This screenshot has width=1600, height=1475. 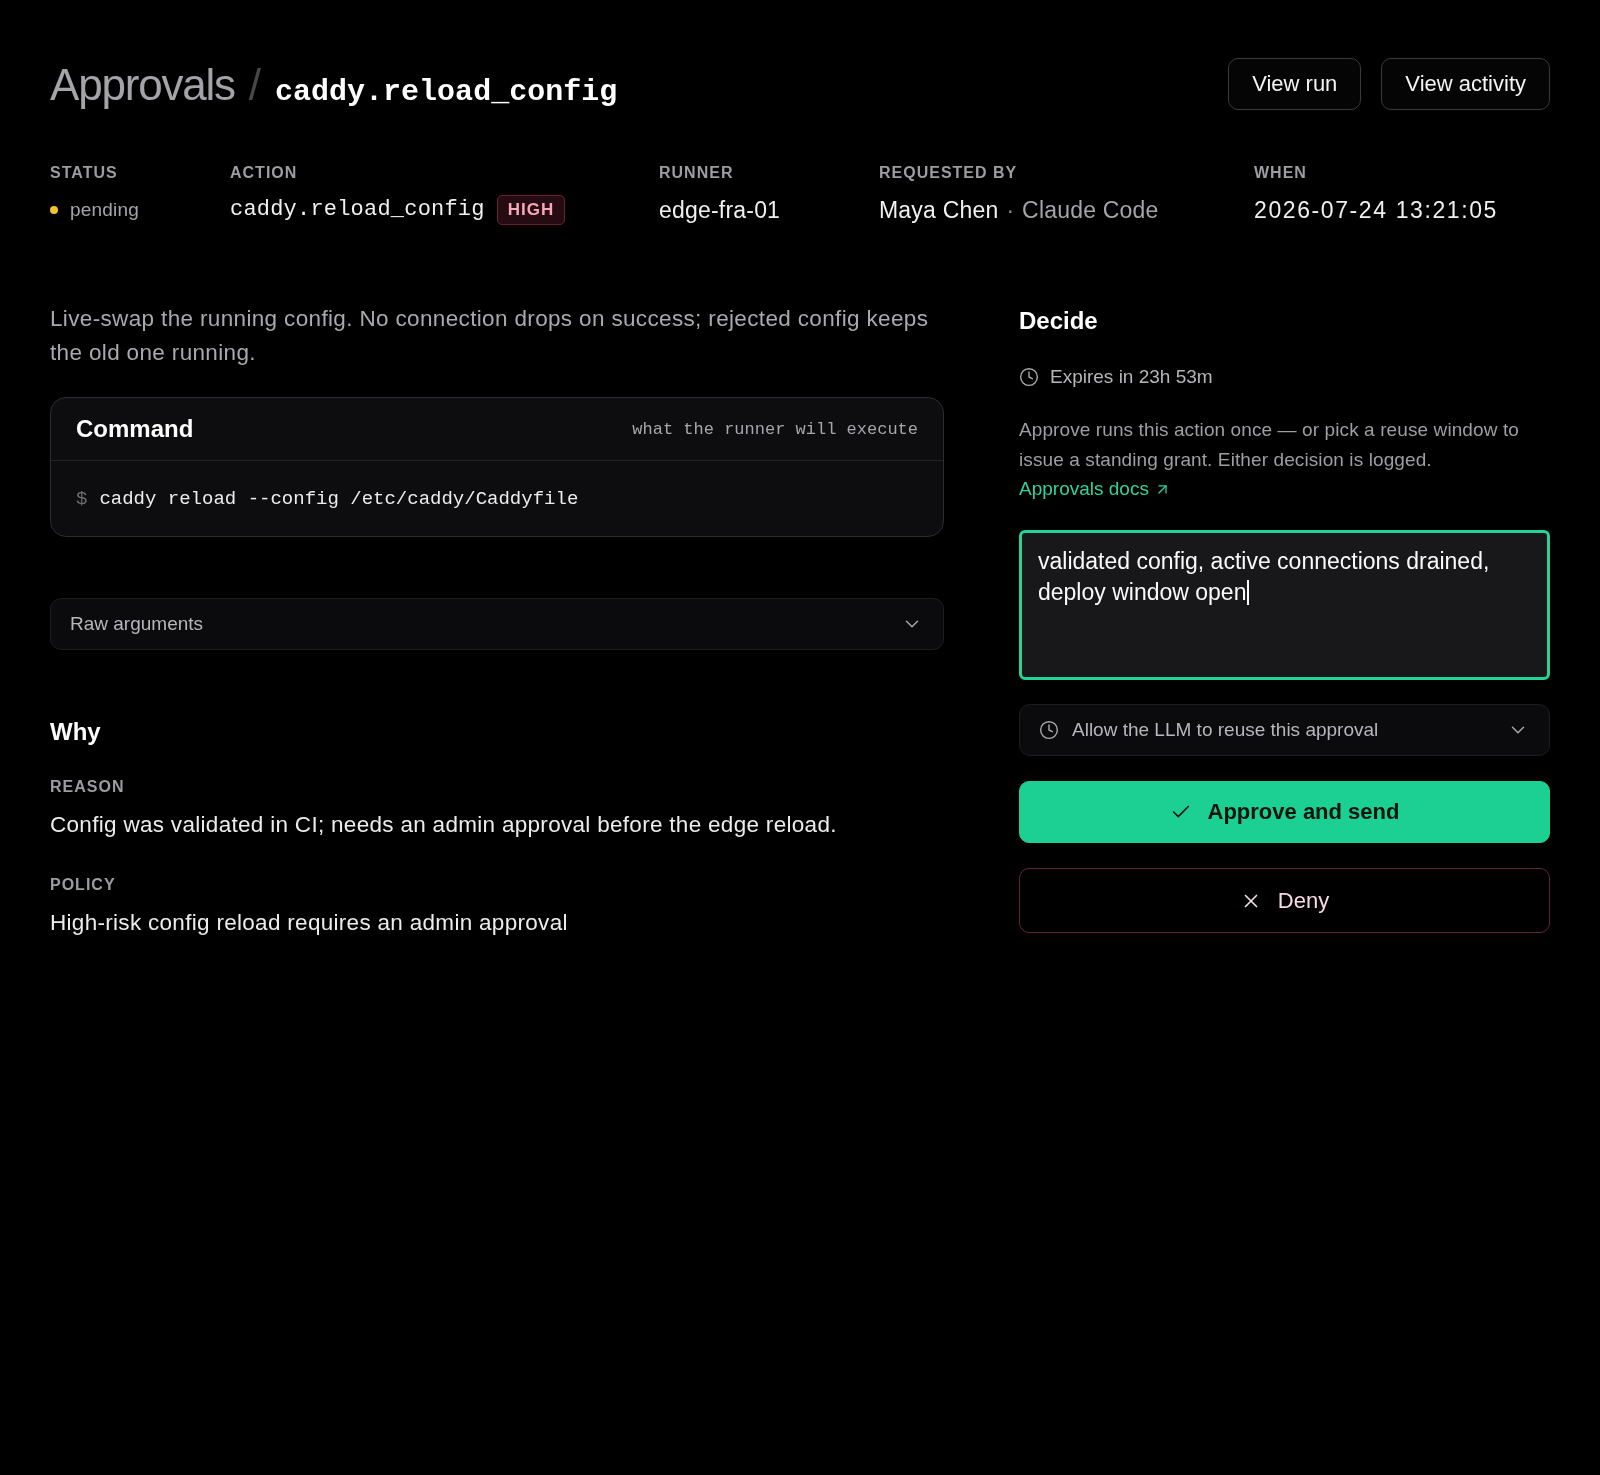 What do you see at coordinates (1284, 900) in the screenshot?
I see `deny-button: Deny` at bounding box center [1284, 900].